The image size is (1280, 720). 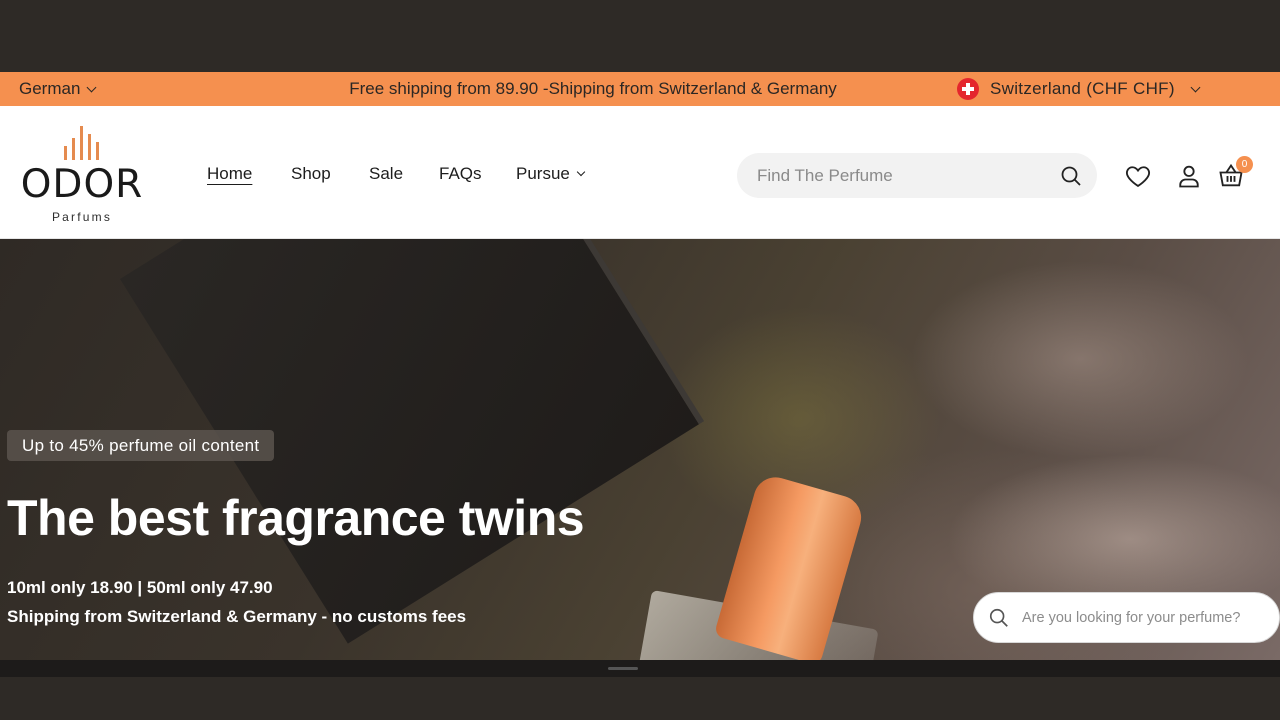 I want to click on logo-subtitle: Parfums, so click(x=82, y=217).